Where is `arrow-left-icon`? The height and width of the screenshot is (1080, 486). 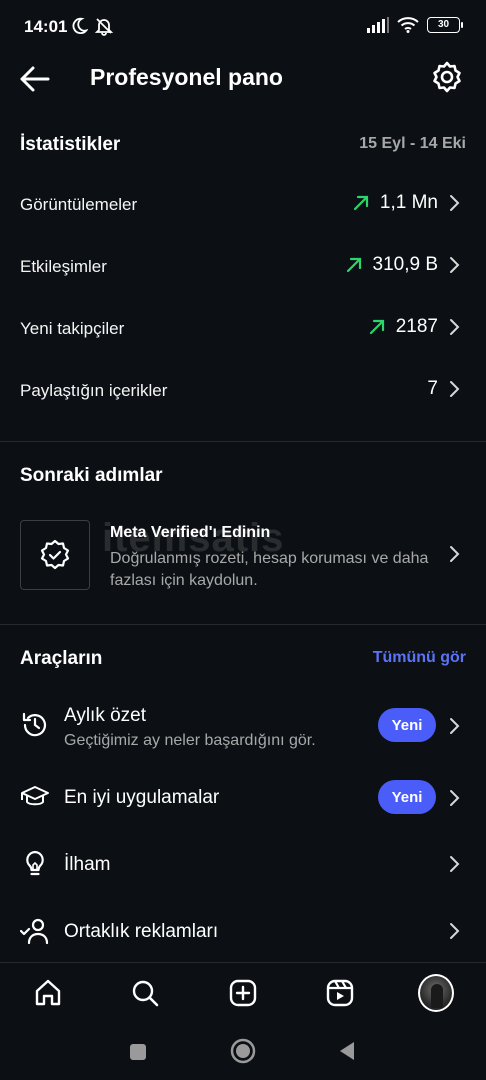
arrow-left-icon is located at coordinates (35, 79).